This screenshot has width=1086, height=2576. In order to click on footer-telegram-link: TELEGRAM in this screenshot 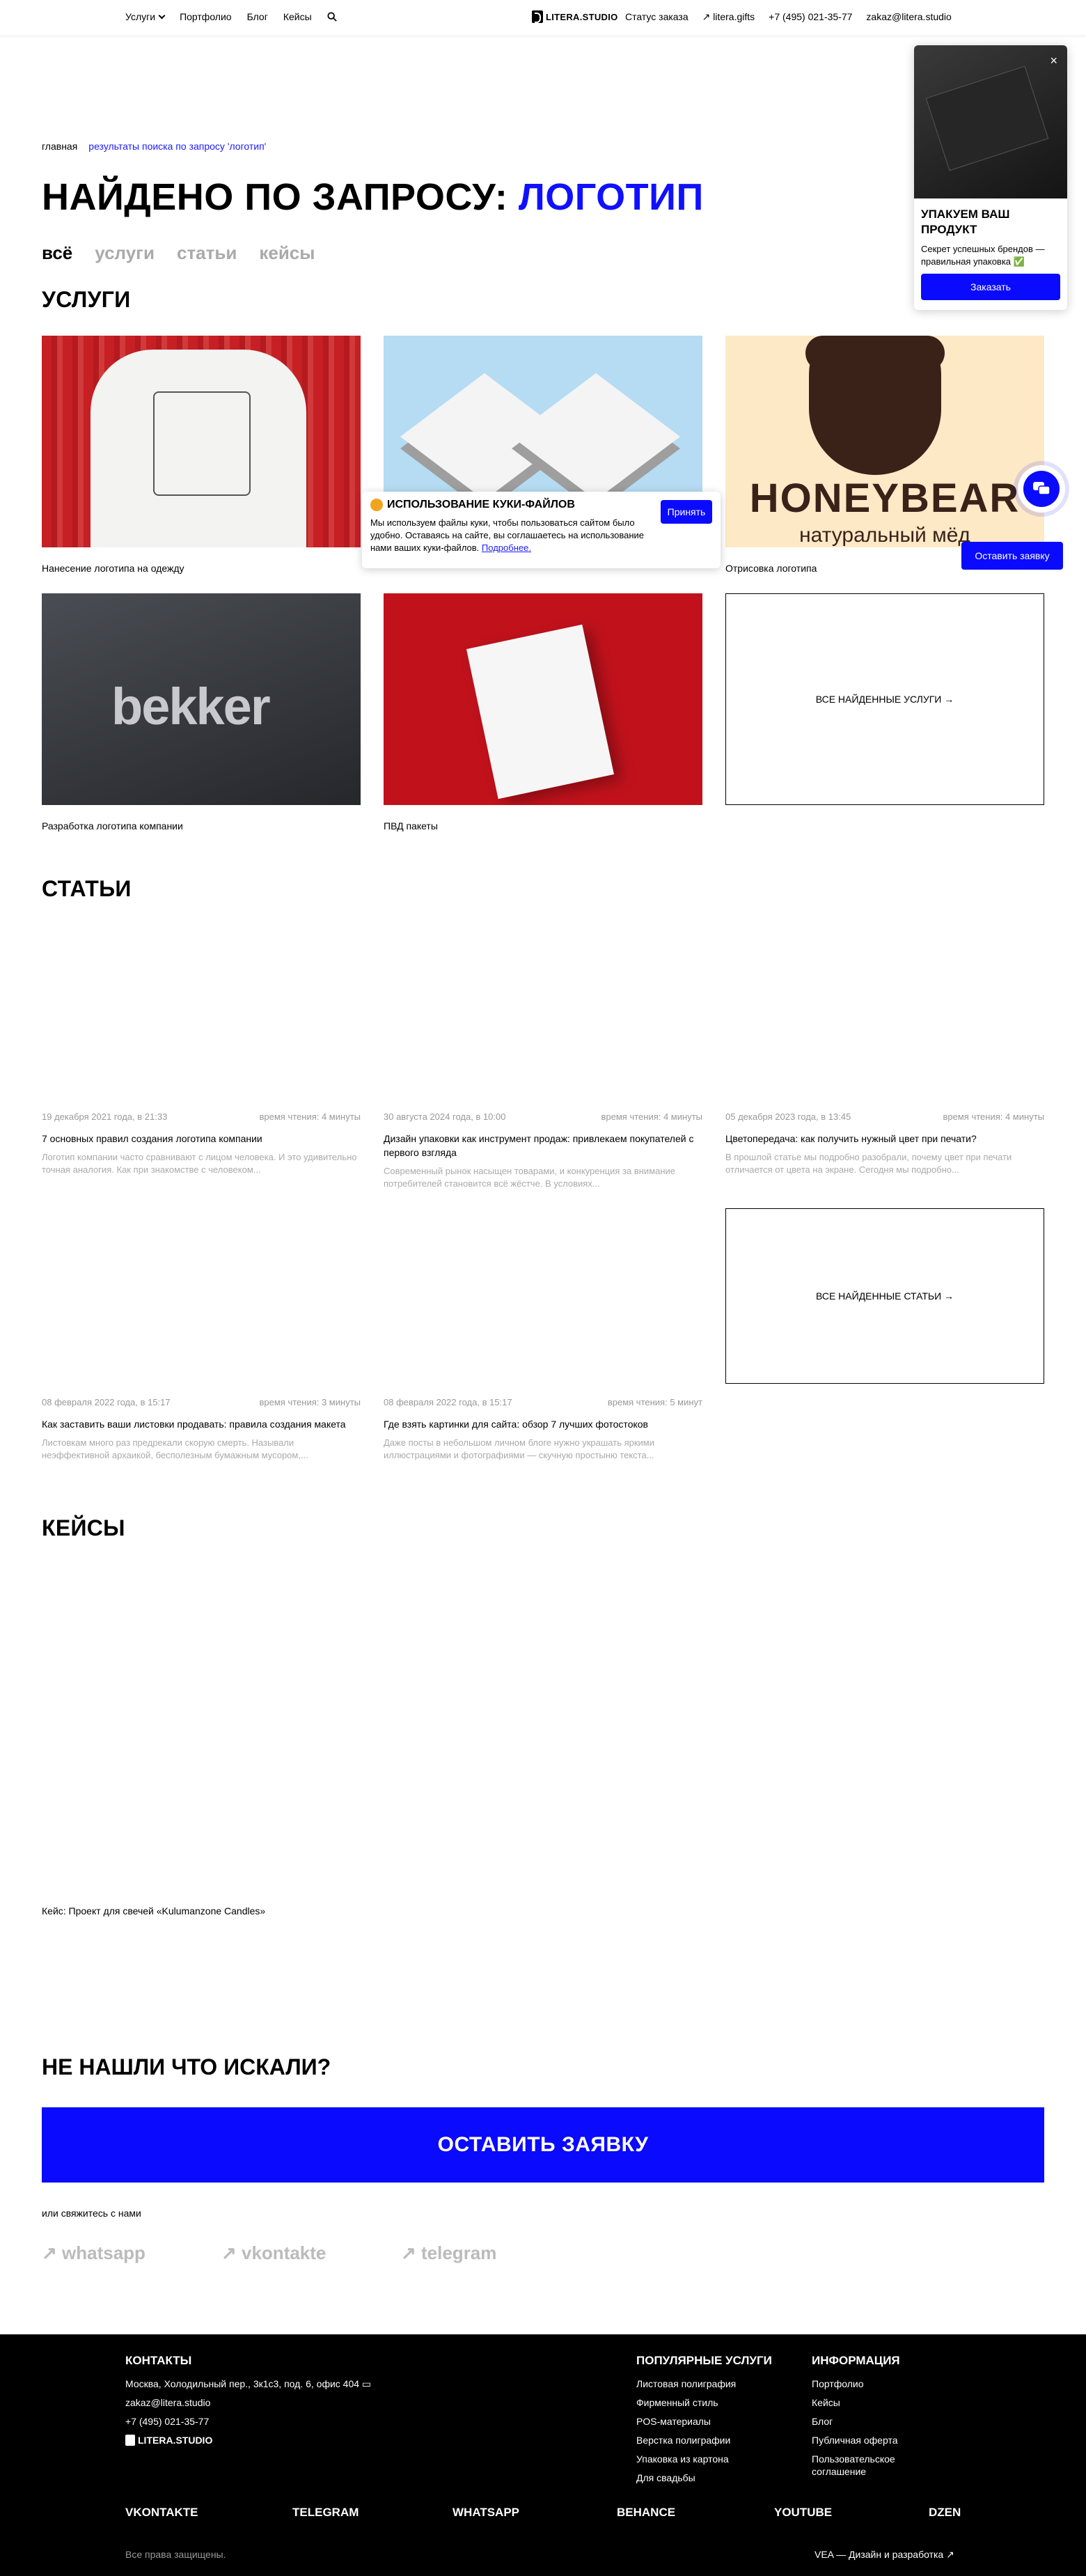, I will do `click(325, 2513)`.